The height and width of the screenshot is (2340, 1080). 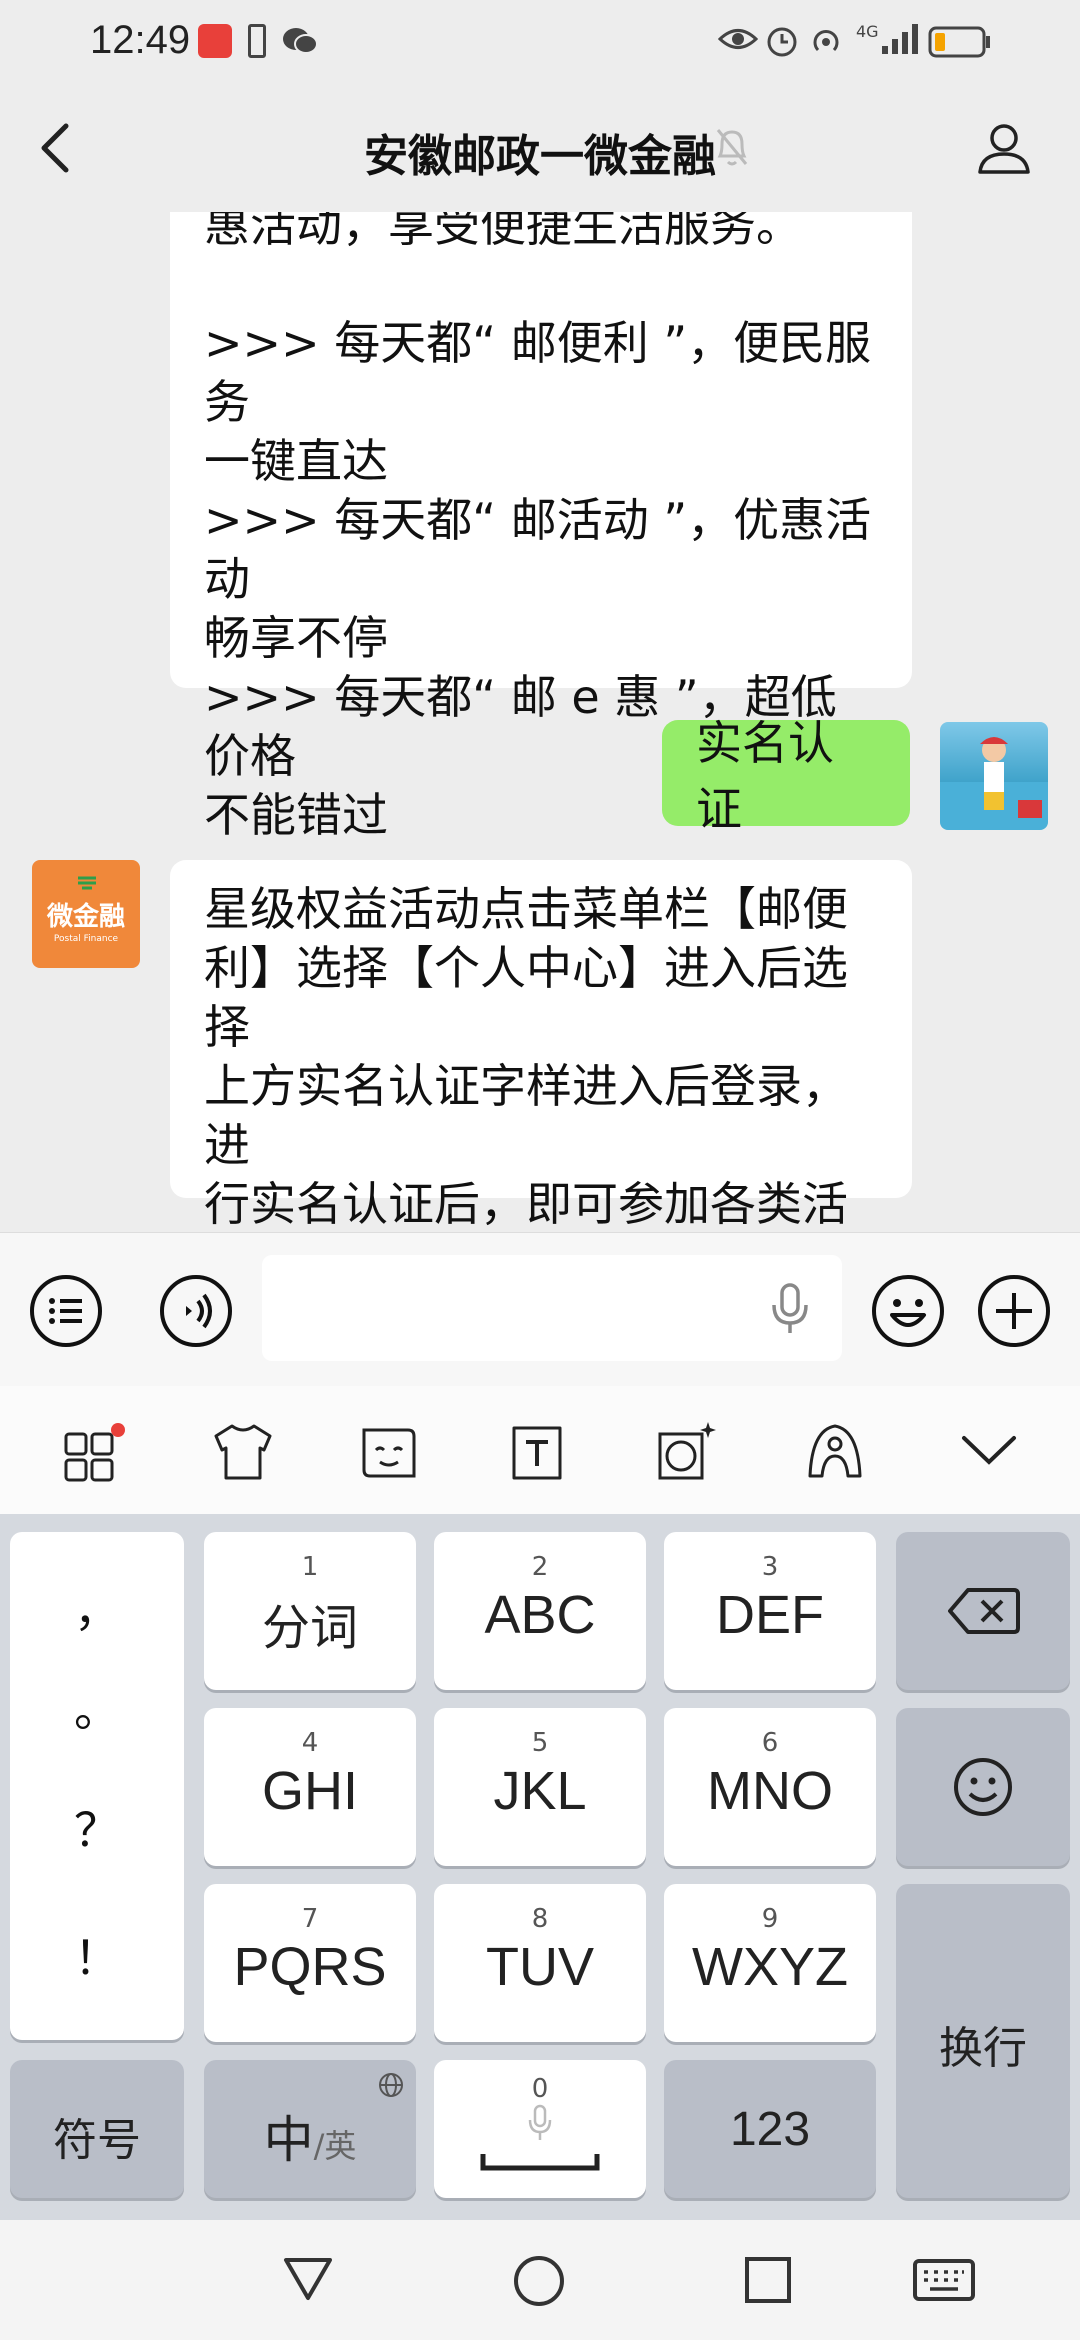 I want to click on key-label: WXYZ, so click(x=770, y=1967).